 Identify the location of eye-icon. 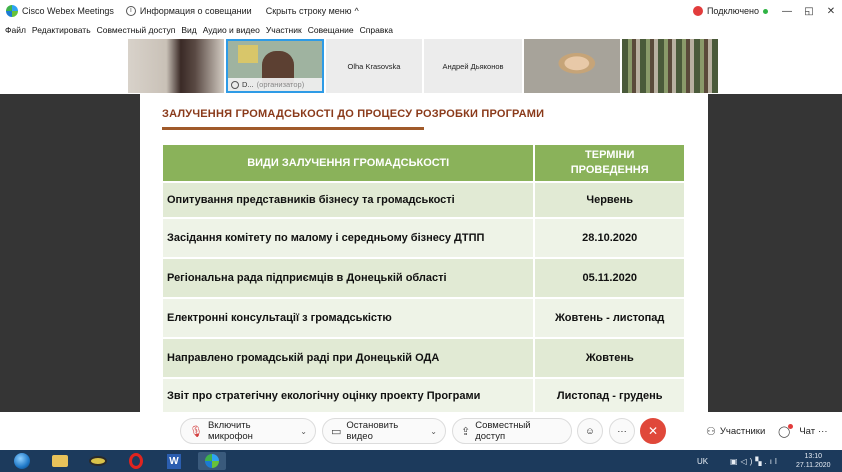
(98, 461).